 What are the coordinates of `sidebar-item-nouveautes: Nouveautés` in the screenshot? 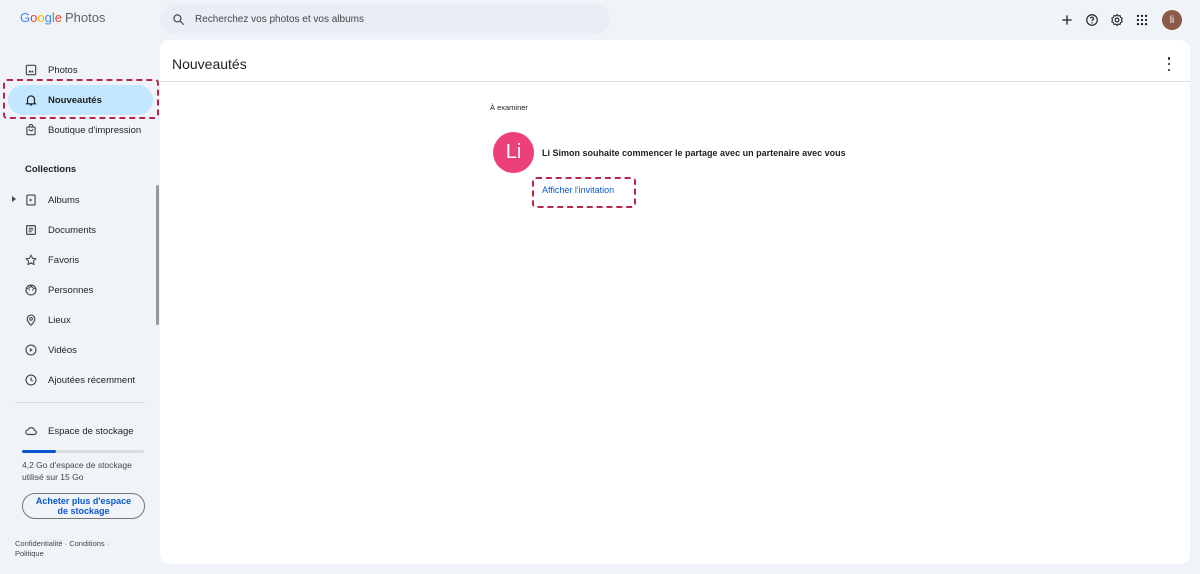 It's located at (80, 100).